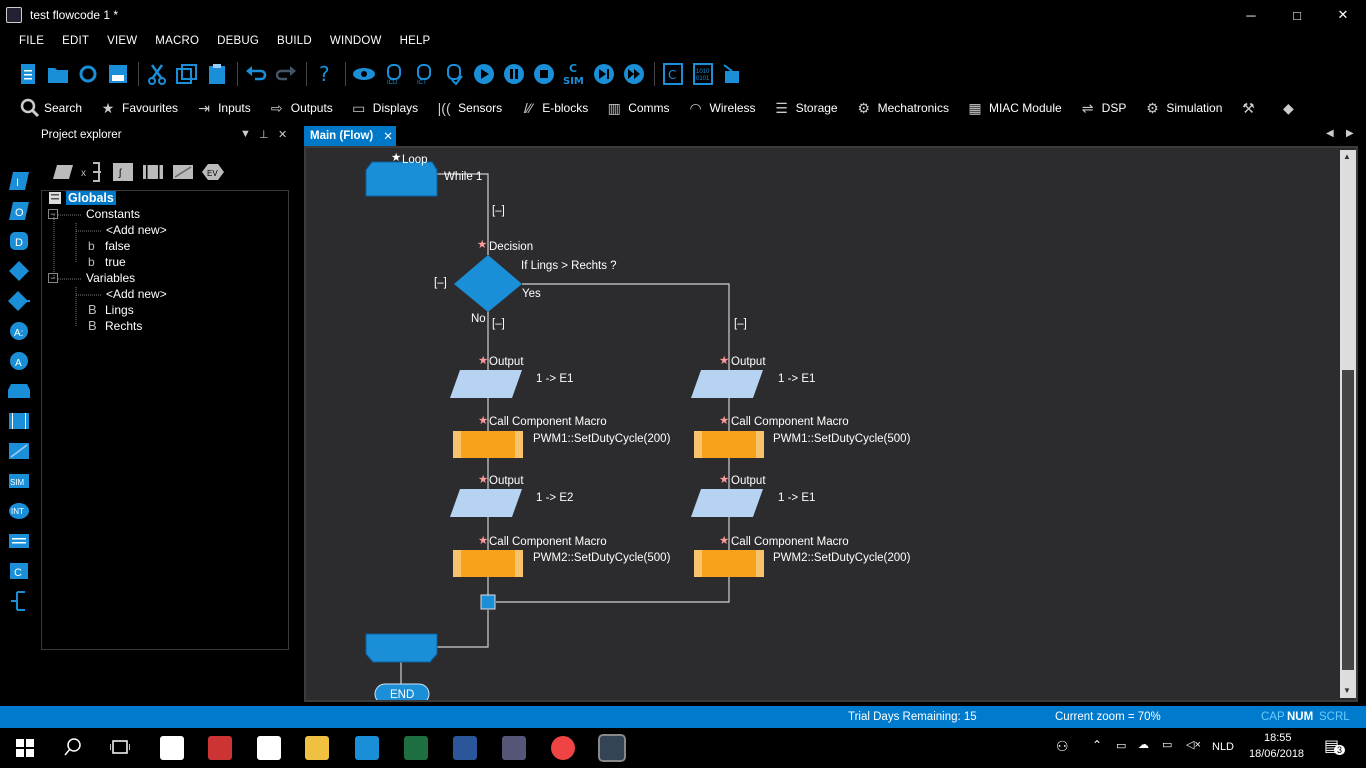 The image size is (1366, 768). I want to click on decision-collapse: [–], so click(440, 283).